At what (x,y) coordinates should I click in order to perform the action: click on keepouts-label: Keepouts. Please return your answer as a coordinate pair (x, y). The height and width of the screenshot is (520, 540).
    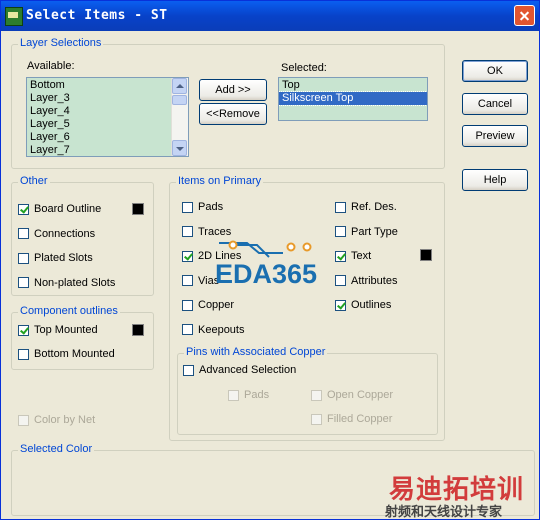
    Looking at the image, I should click on (221, 329).